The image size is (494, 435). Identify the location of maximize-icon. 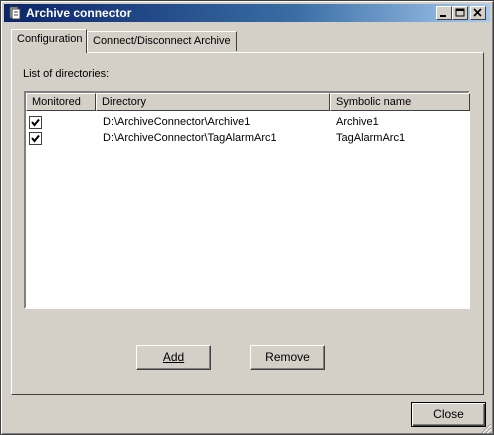
(460, 12).